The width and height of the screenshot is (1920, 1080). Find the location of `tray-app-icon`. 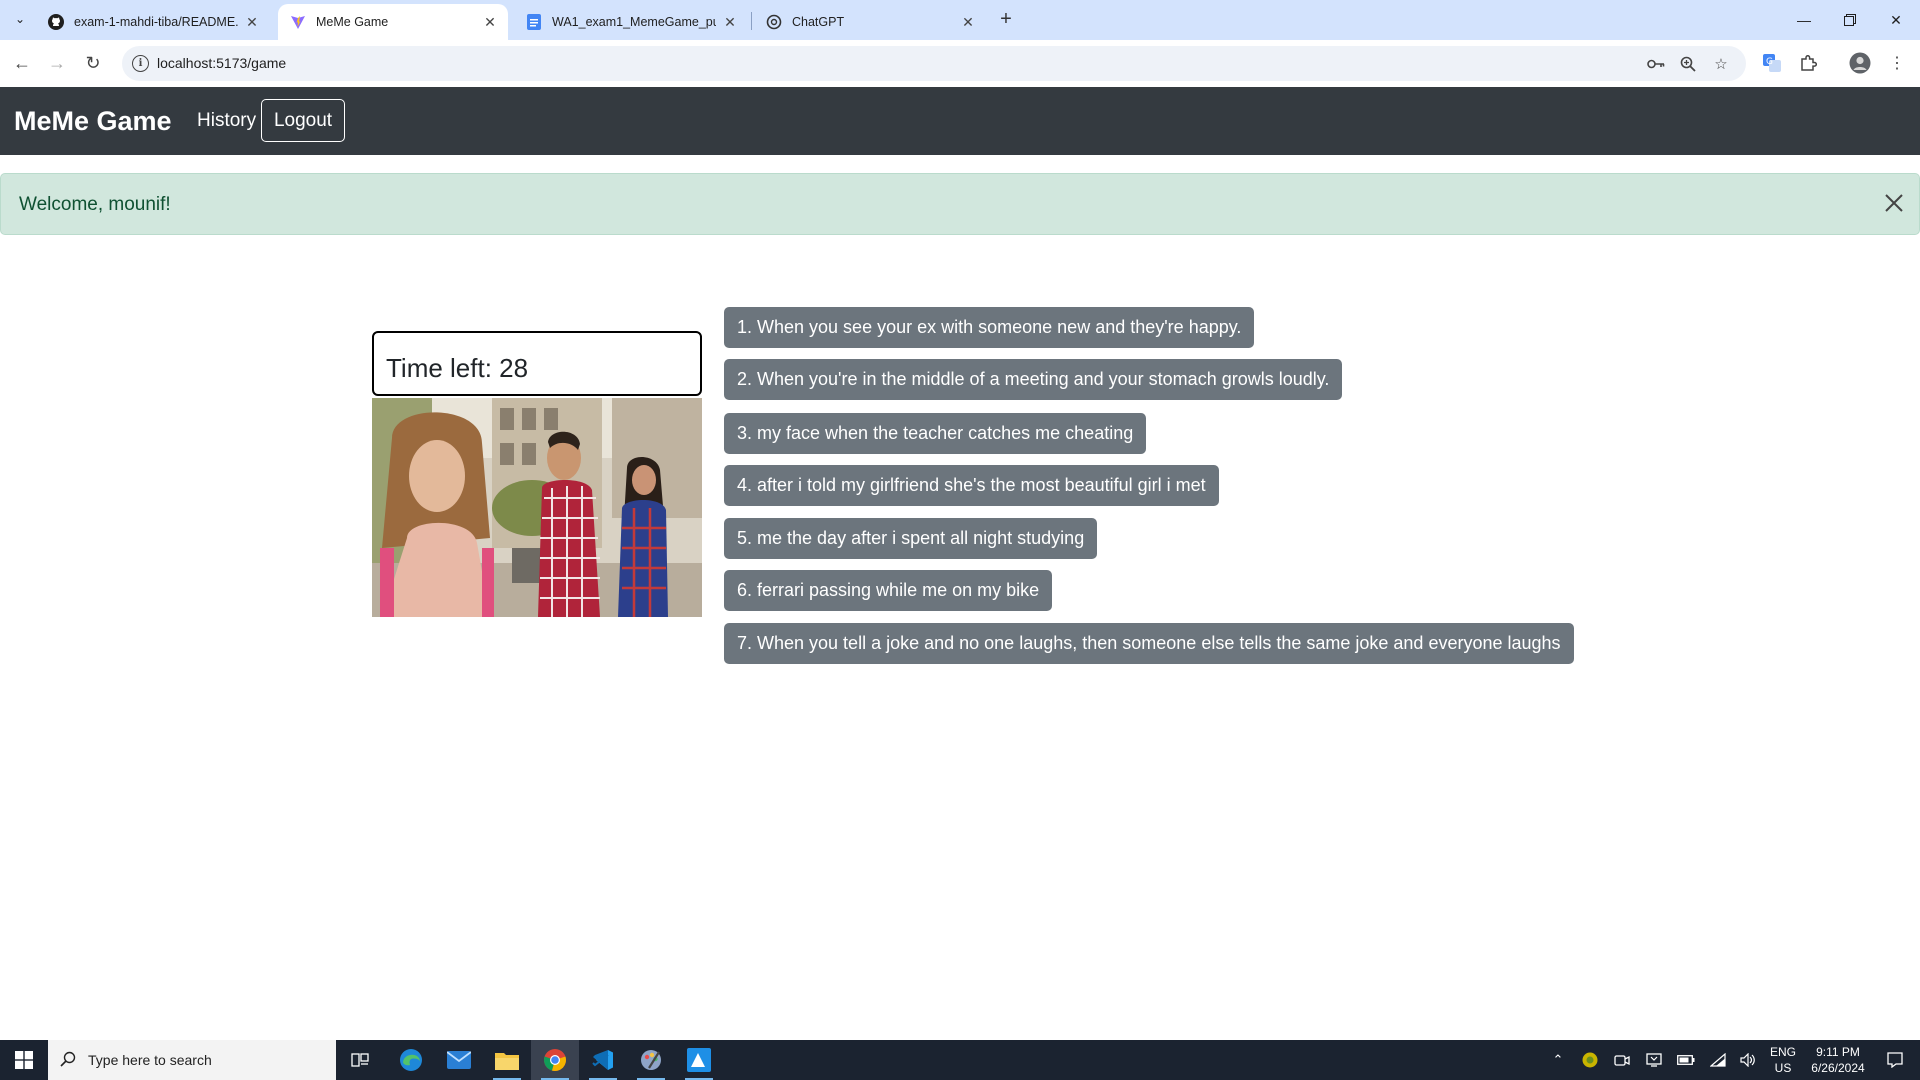

tray-app-icon is located at coordinates (1590, 1060).